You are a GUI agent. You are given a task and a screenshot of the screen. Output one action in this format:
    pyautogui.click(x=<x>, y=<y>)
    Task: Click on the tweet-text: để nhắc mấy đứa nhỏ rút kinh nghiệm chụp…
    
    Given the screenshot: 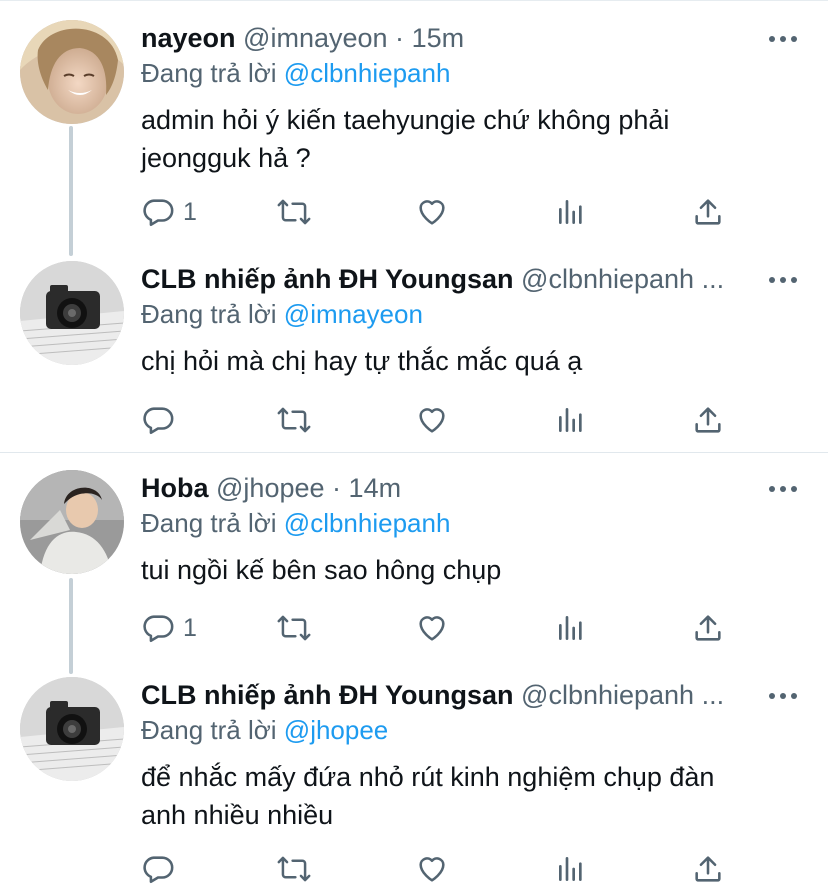 What is the action you would take?
    pyautogui.click(x=466, y=796)
    